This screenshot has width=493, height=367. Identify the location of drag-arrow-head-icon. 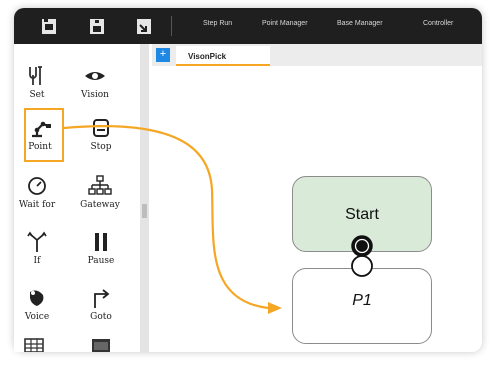
(275, 308).